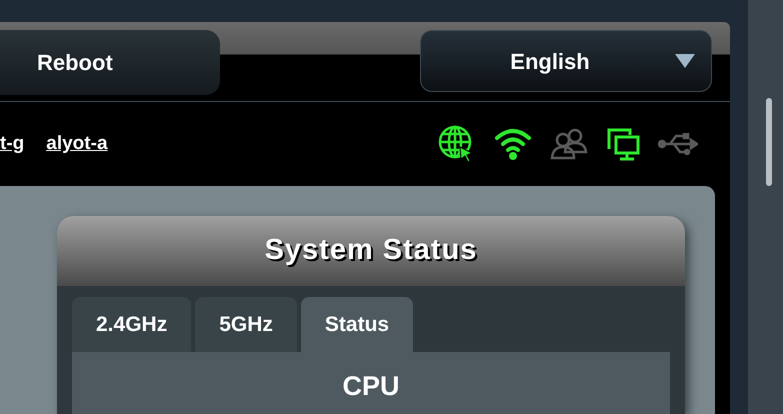 This screenshot has width=783, height=414. Describe the element at coordinates (513, 144) in the screenshot. I see `wifi-icon` at that location.